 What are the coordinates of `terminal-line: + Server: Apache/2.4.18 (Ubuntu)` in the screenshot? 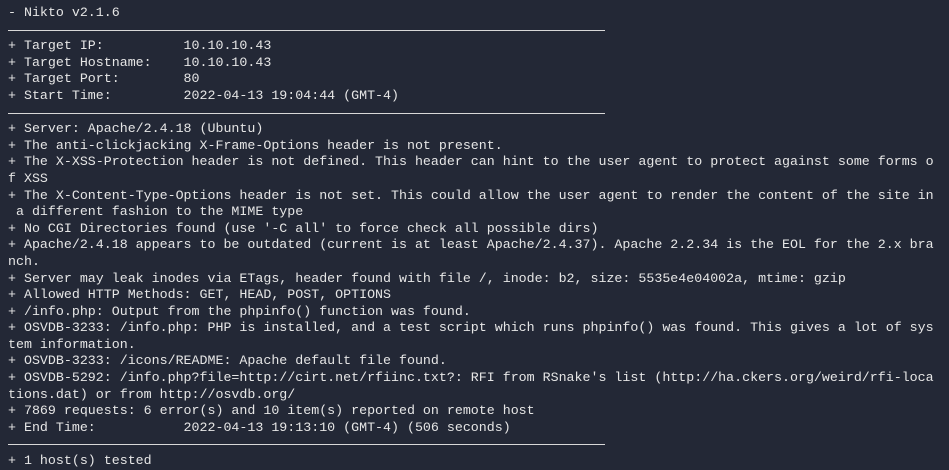 It's located at (136, 129).